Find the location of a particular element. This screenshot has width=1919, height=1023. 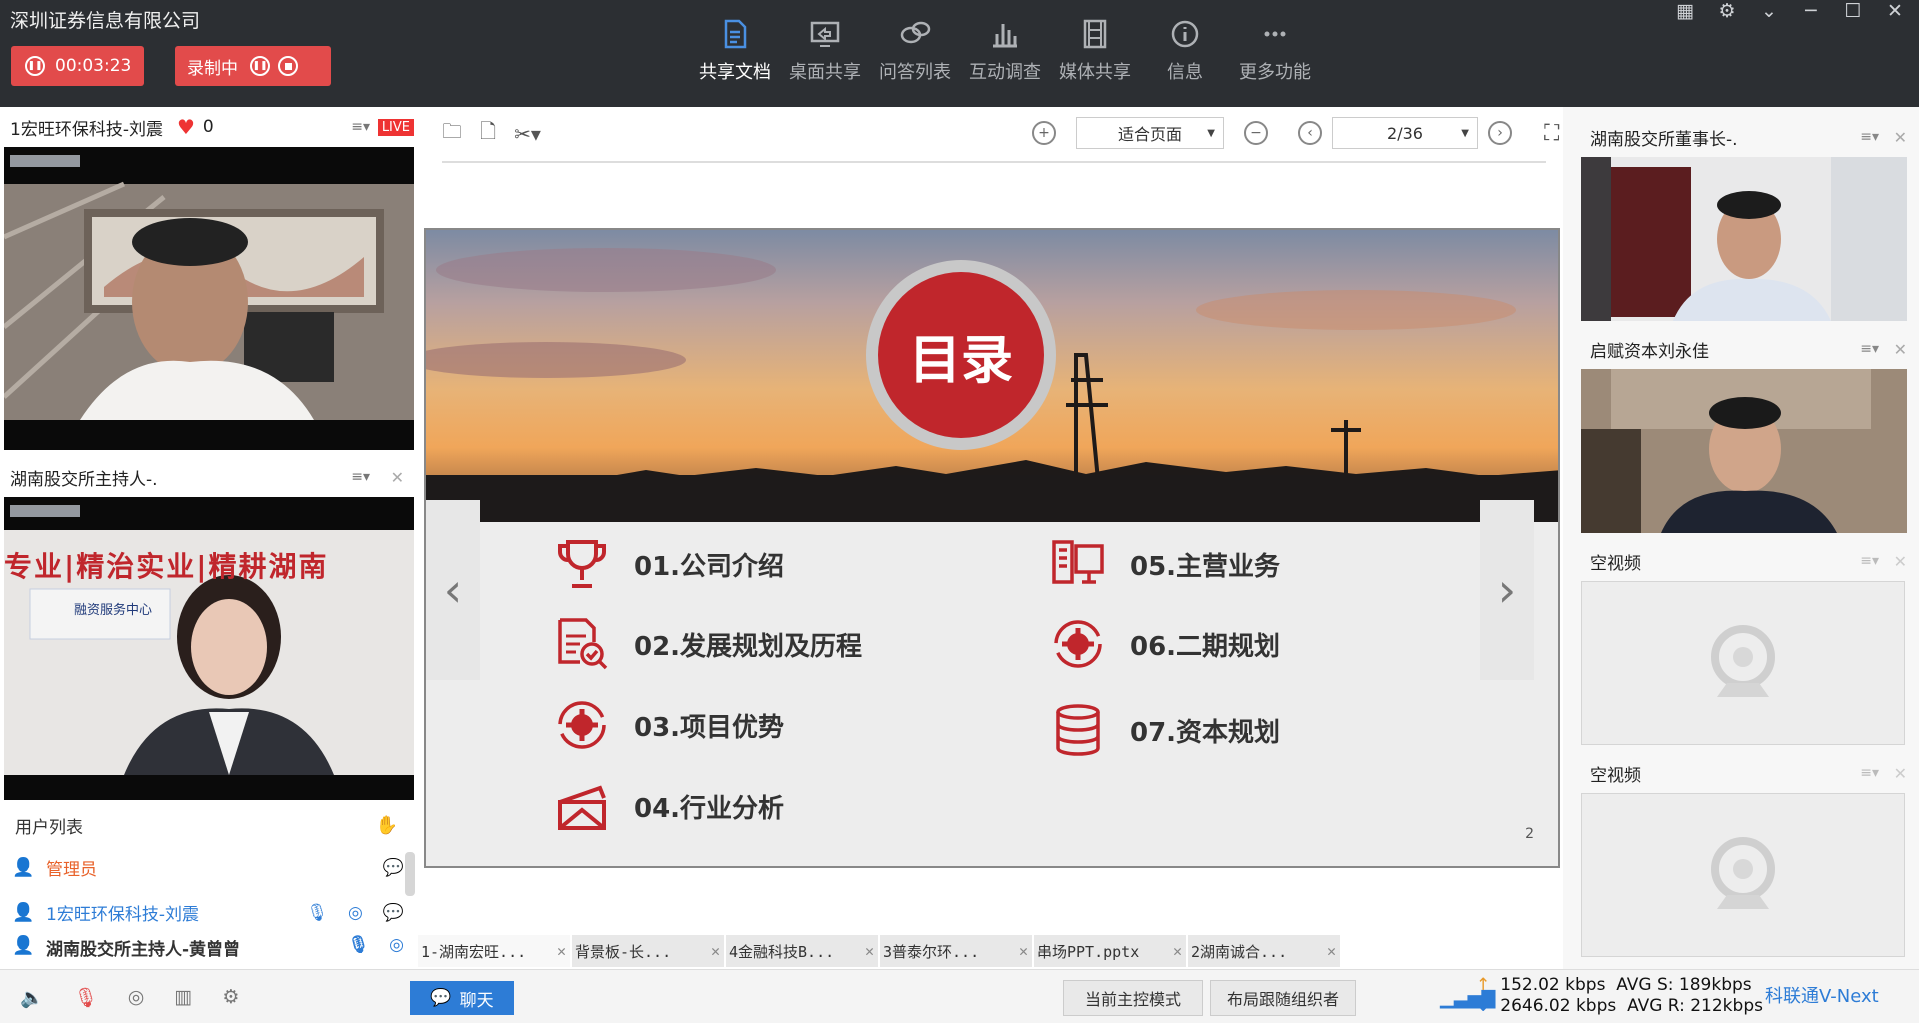

host-video-image is located at coordinates (209, 648).